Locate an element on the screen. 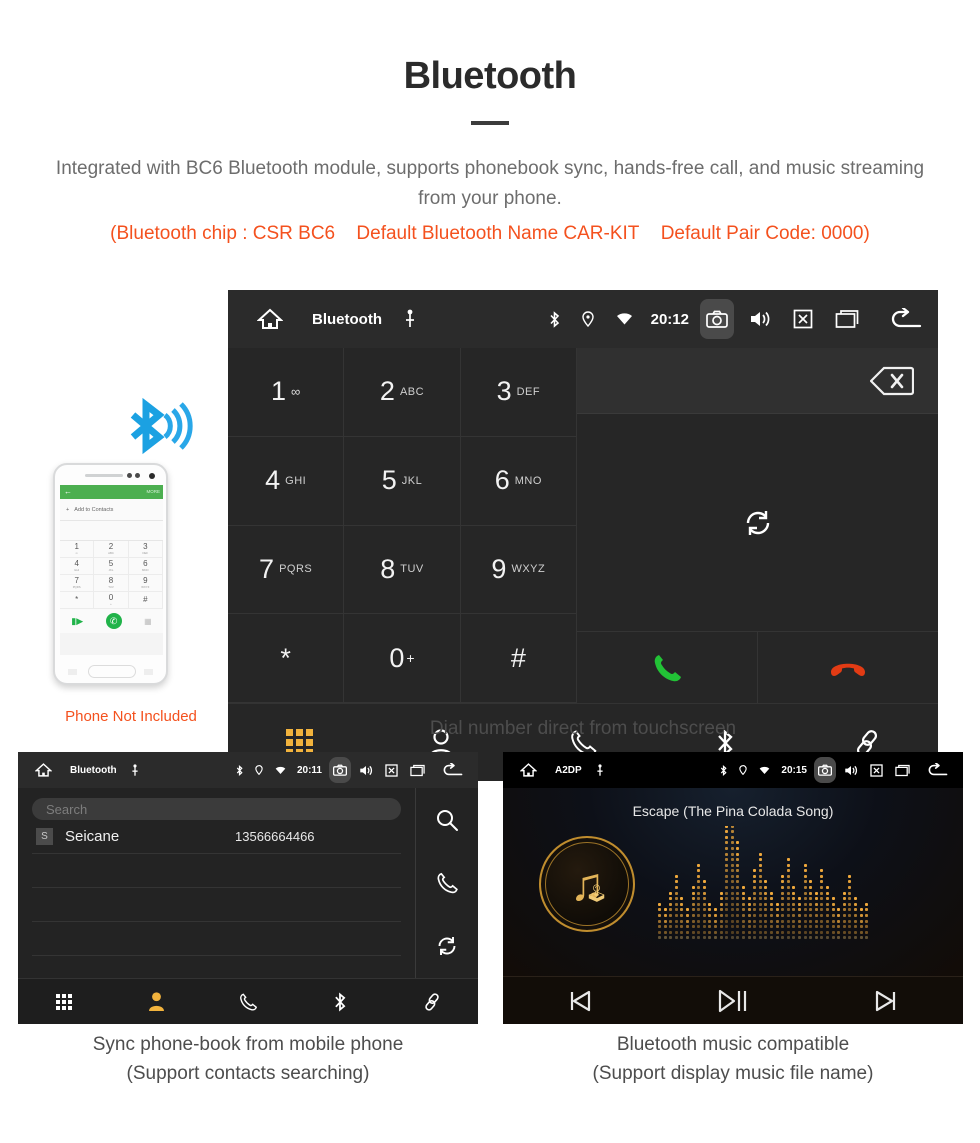 The image size is (980, 1143). link-icon is located at coordinates (432, 1002).